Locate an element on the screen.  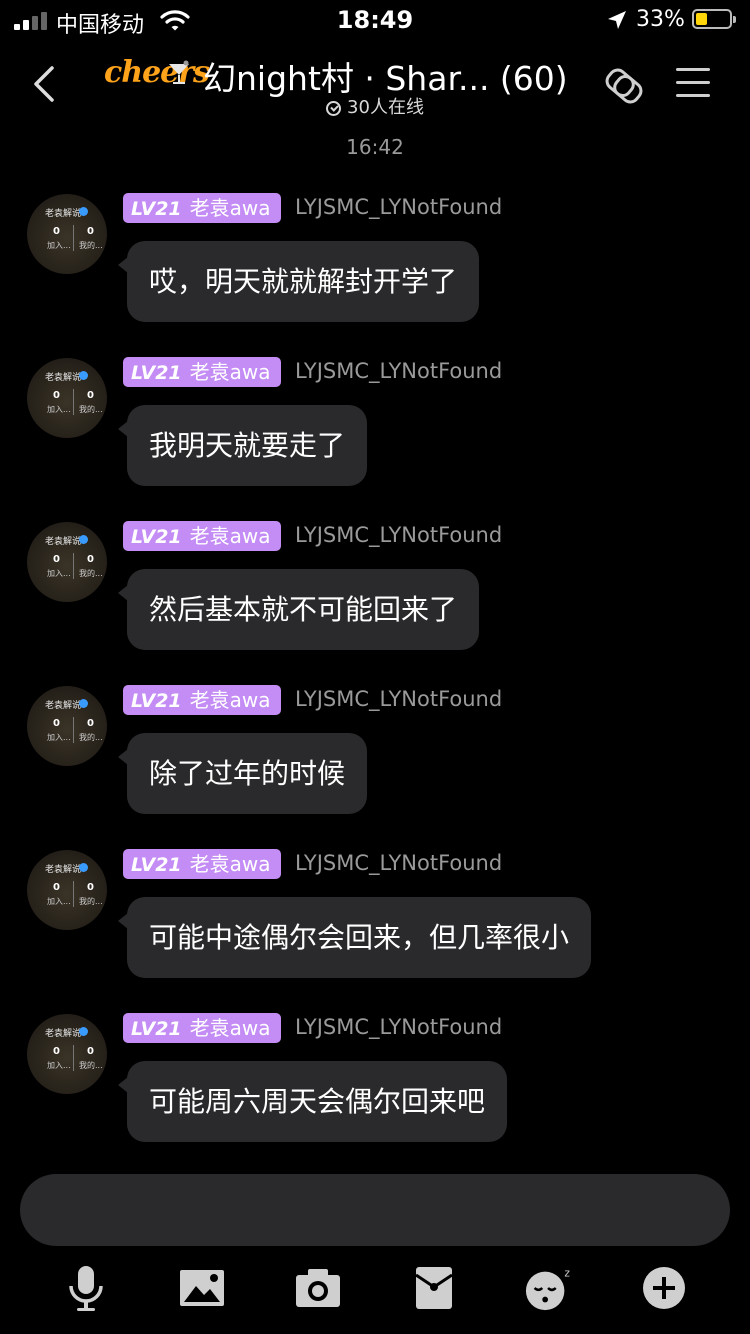
status-bar: 中国移动 18:49 33% is located at coordinates (375, 20).